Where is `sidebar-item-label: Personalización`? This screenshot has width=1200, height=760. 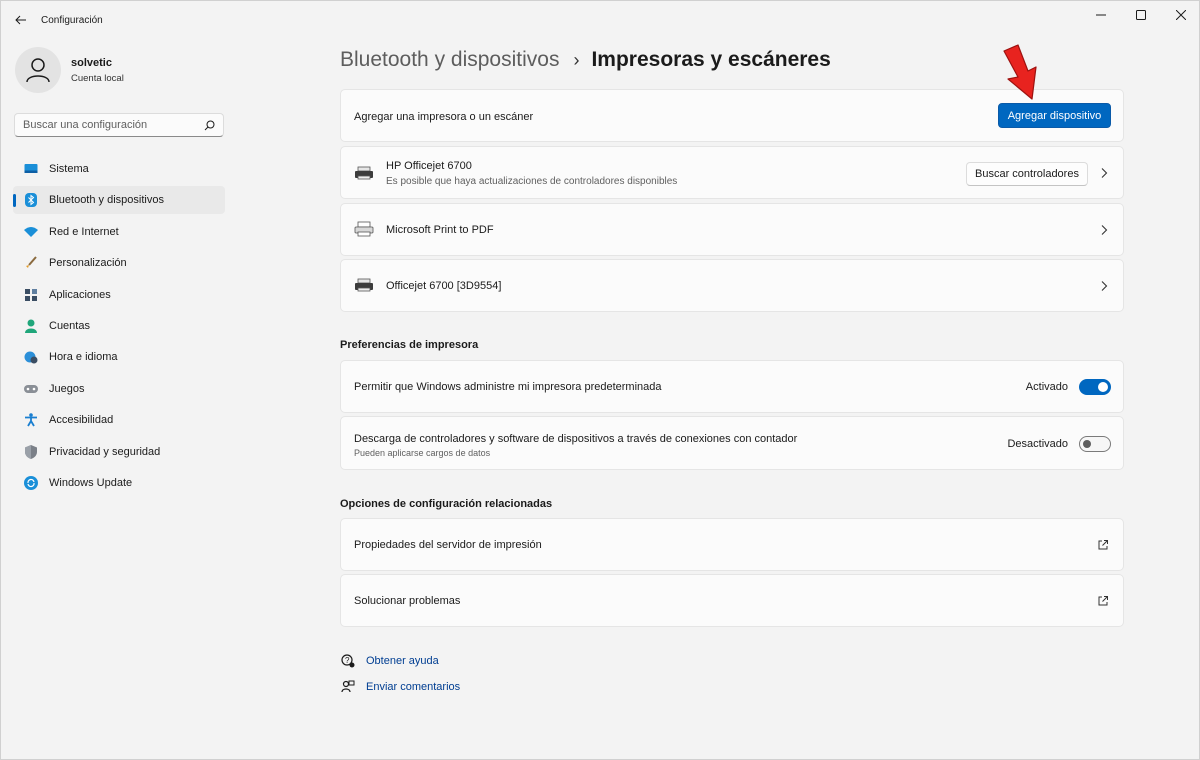 sidebar-item-label: Personalización is located at coordinates (88, 263).